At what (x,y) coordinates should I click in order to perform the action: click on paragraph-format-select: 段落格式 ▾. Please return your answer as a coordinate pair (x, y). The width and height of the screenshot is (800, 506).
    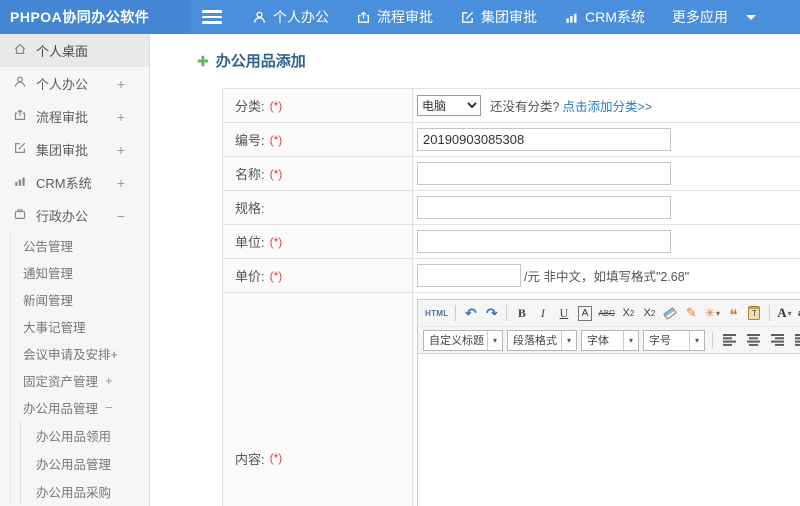
    Looking at the image, I should click on (542, 340).